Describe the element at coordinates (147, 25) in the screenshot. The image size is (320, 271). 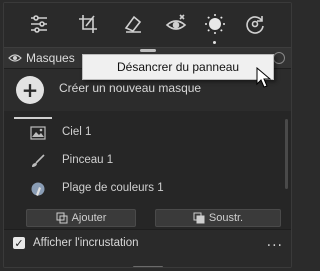
I see `tool-strip` at that location.